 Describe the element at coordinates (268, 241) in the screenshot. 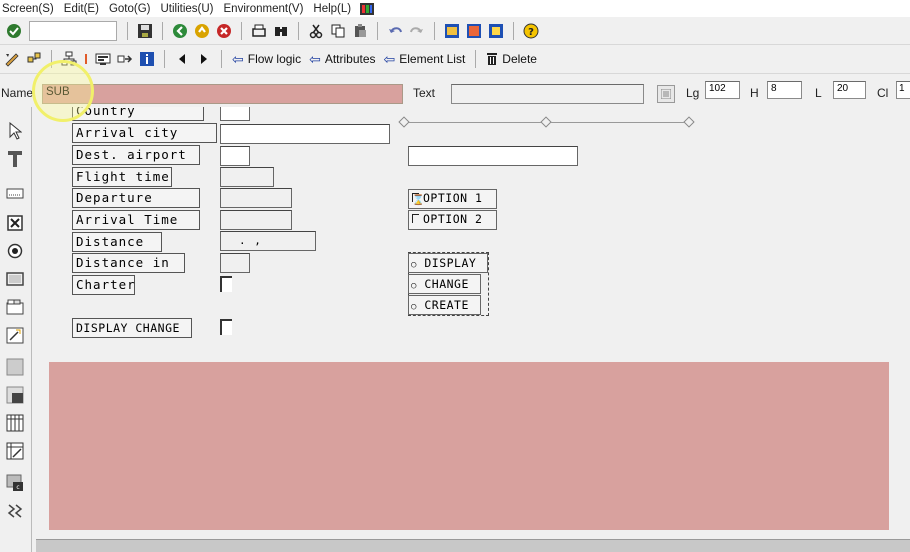

I see `distance-input: . ,` at that location.